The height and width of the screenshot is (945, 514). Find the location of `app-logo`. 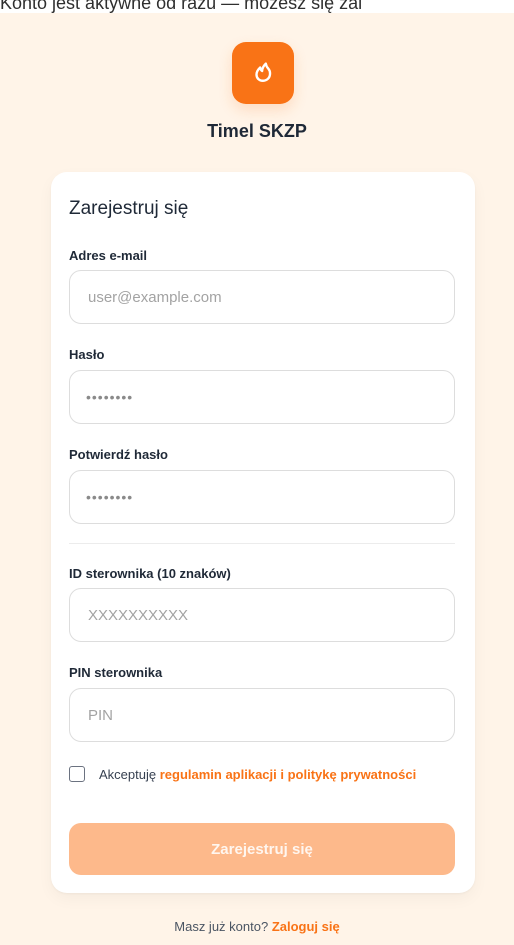

app-logo is located at coordinates (263, 73).